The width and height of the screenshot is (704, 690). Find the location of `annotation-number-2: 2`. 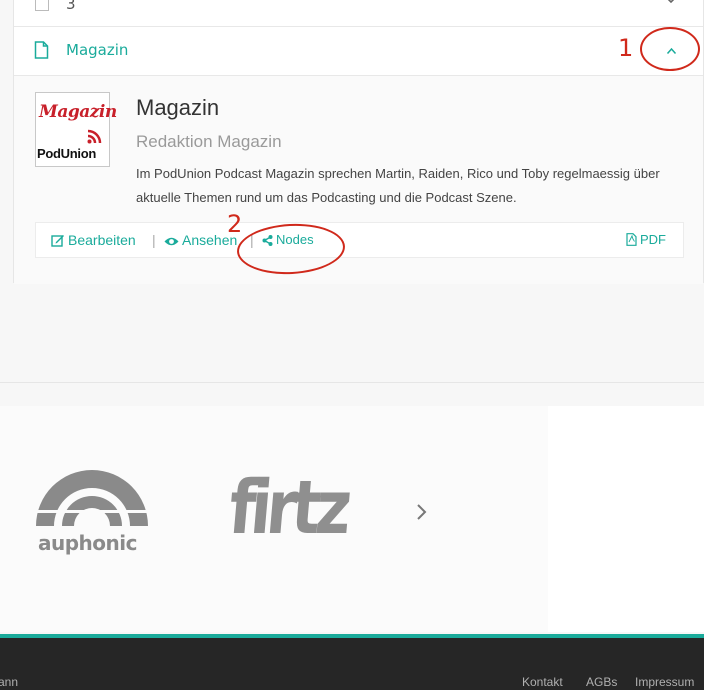

annotation-number-2: 2 is located at coordinates (235, 224).